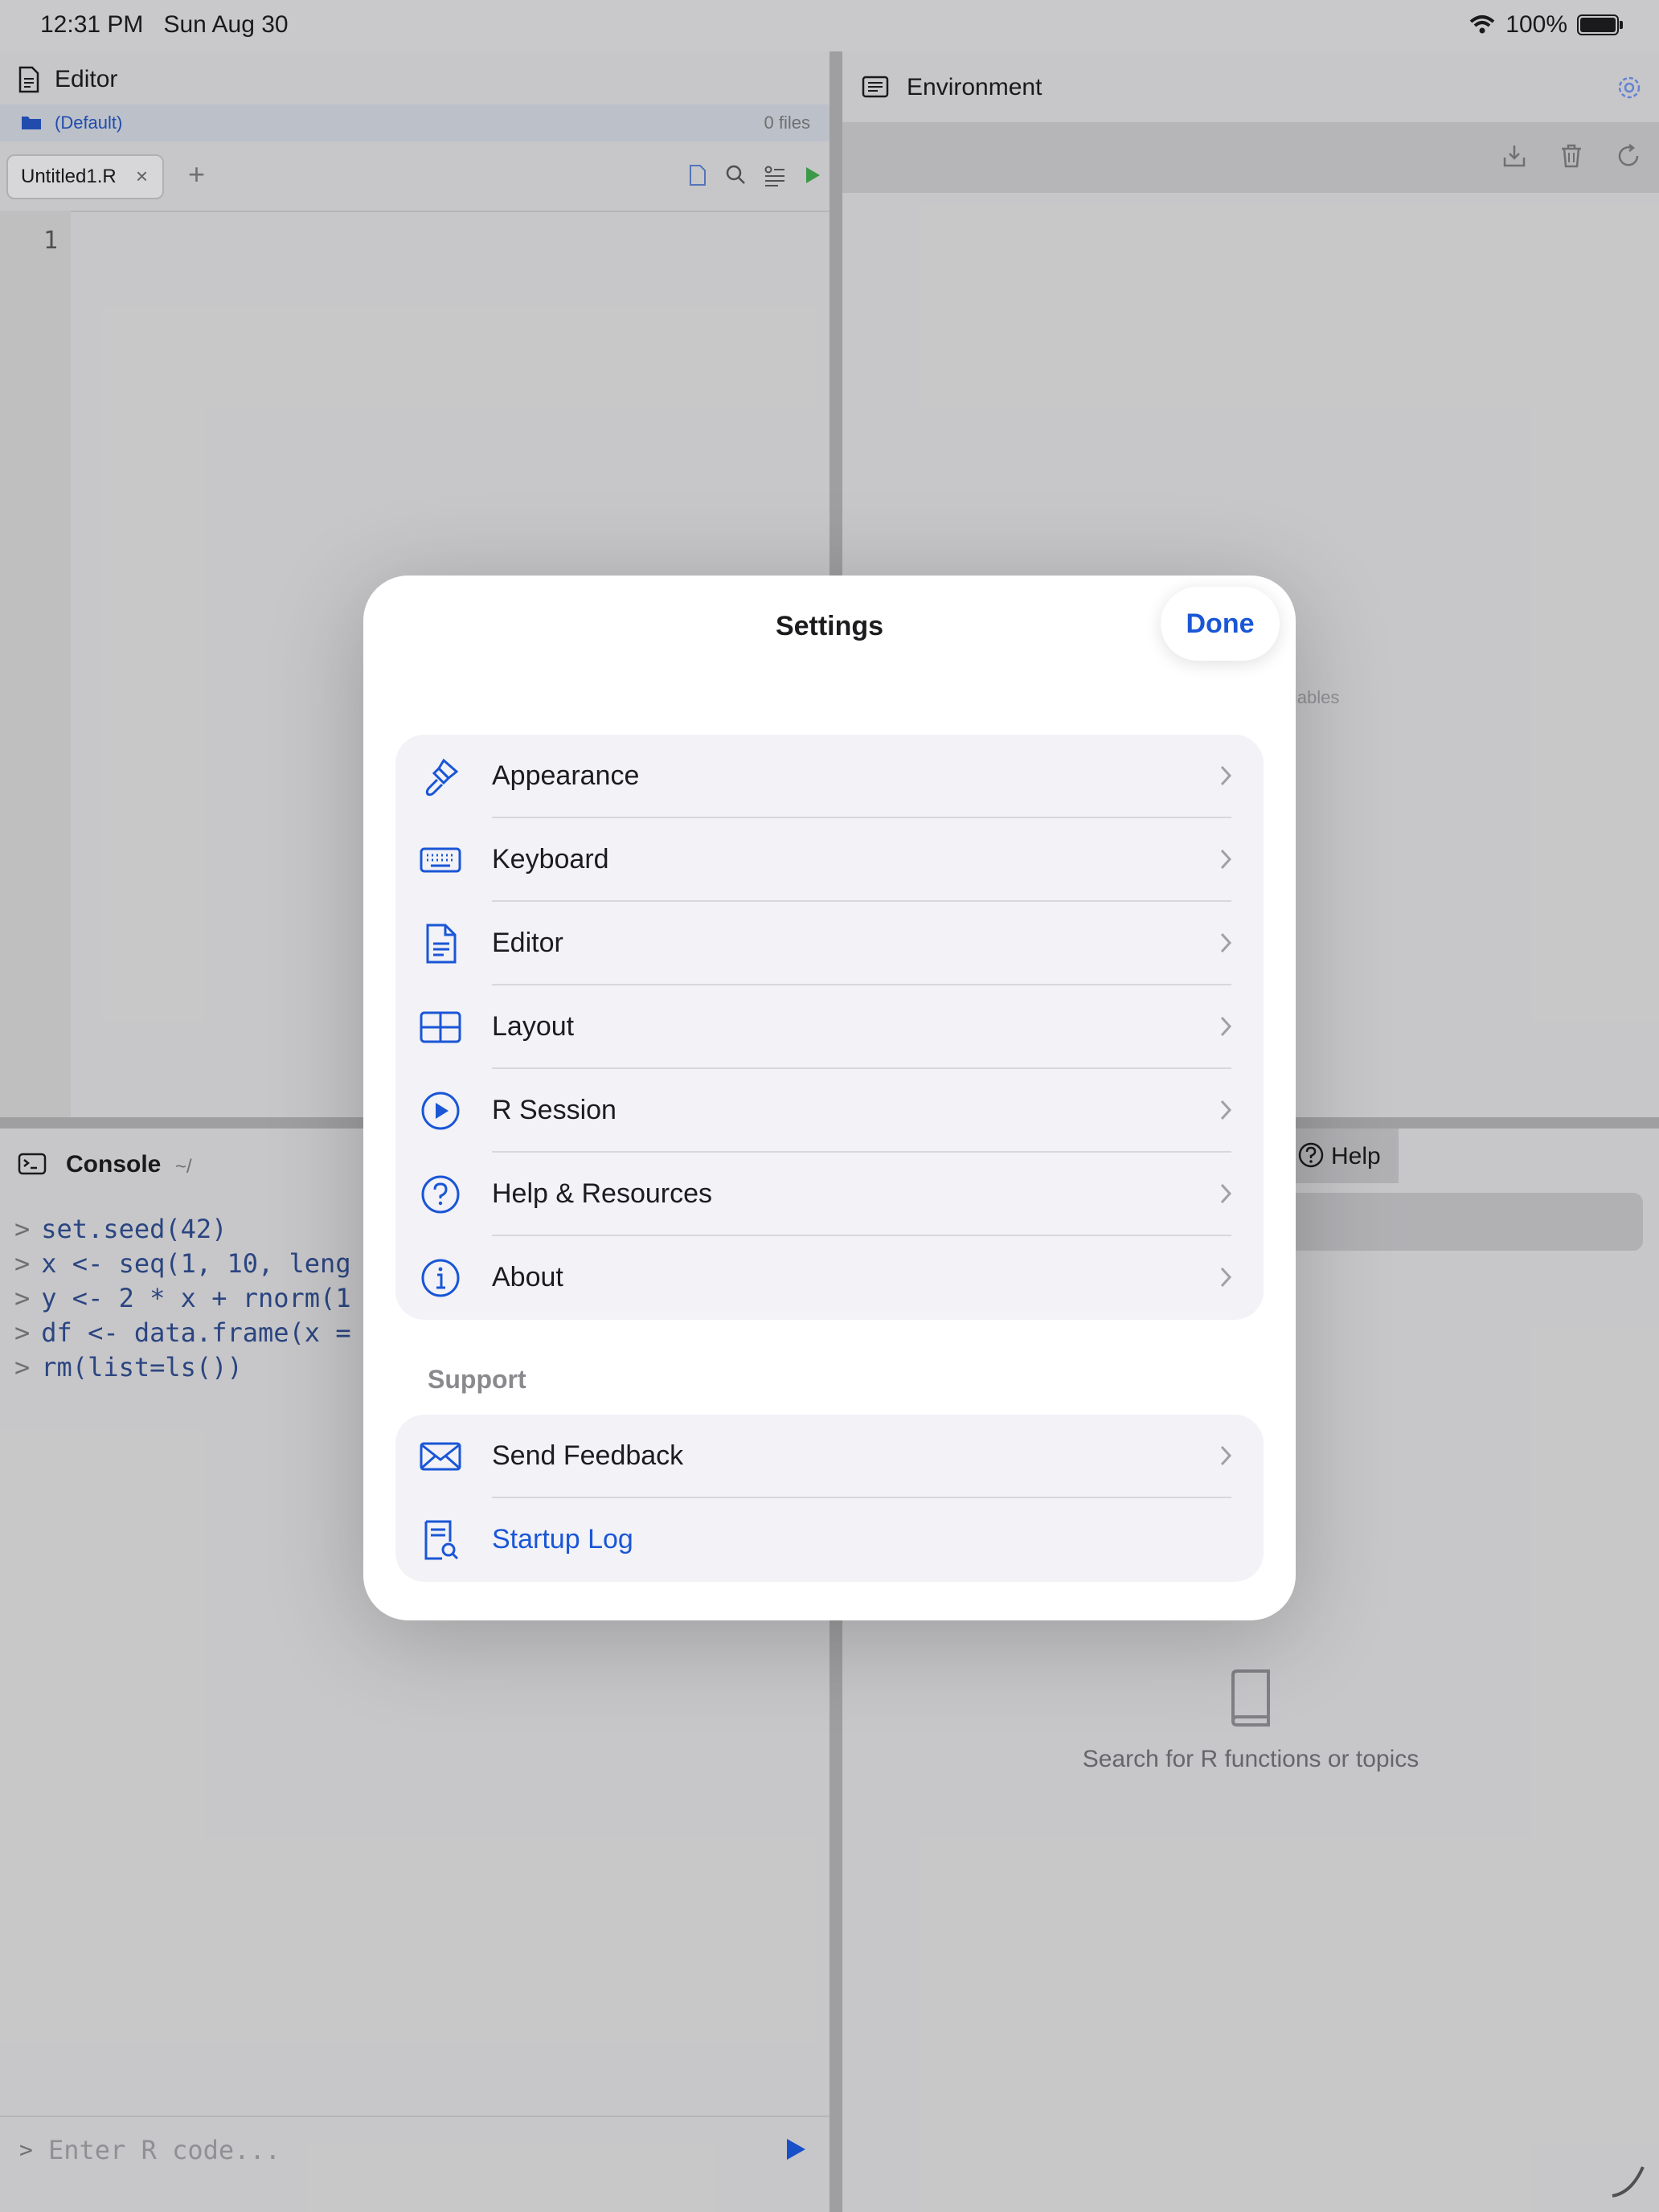 Image resolution: width=1659 pixels, height=2212 pixels. Describe the element at coordinates (829, 776) in the screenshot. I see `settings-item-appearance: Appearance` at that location.